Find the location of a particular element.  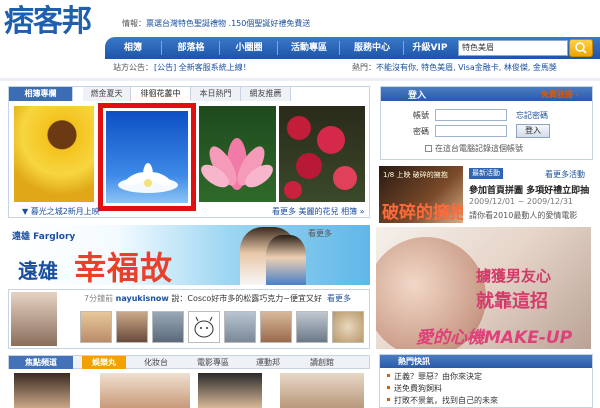

album-more-link: 看更多 美麗的花兒 相簿 » is located at coordinates (318, 211).